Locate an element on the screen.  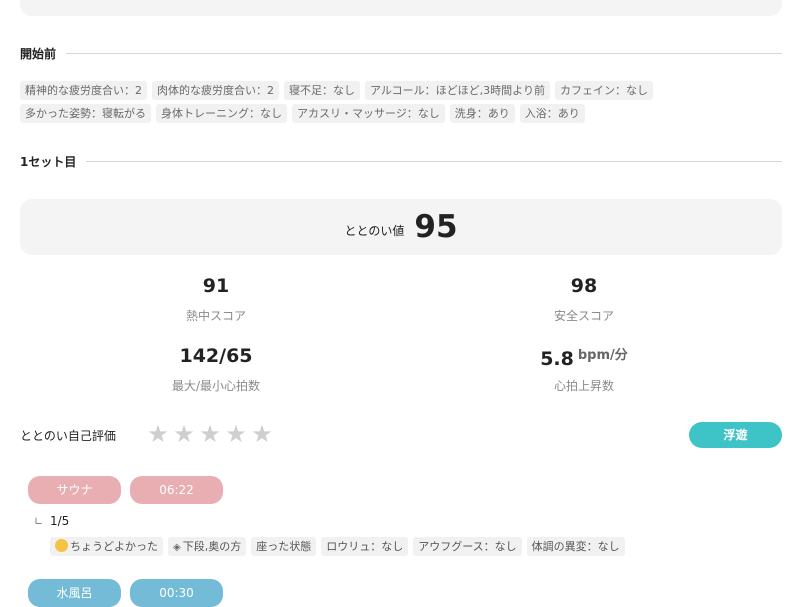
sauna-tag: 体調の異変：なし is located at coordinates (575, 546).